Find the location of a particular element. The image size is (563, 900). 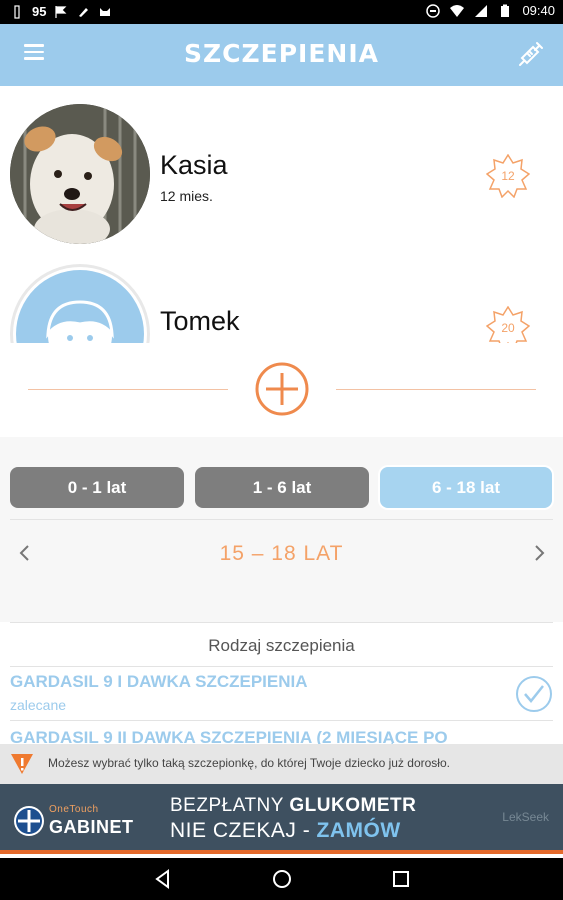

clock: 09:40 is located at coordinates (538, 10).